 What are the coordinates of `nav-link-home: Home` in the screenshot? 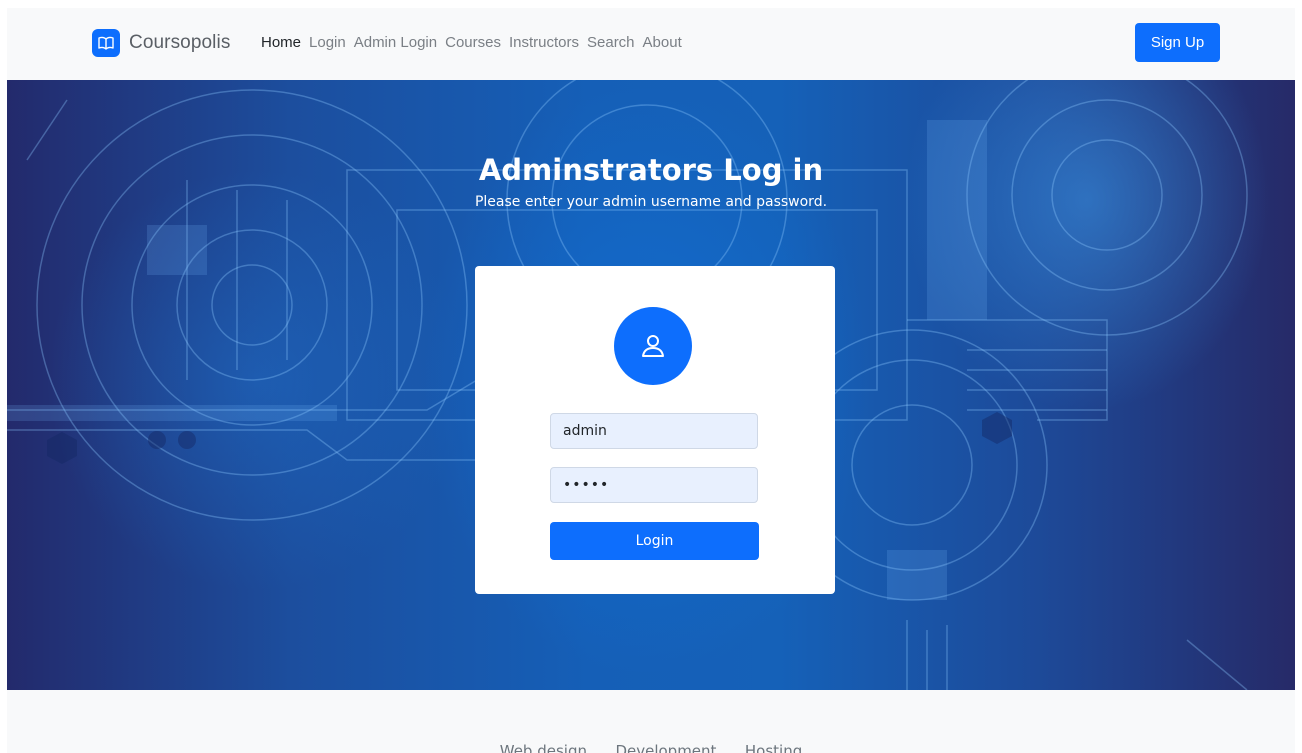 It's located at (281, 43).